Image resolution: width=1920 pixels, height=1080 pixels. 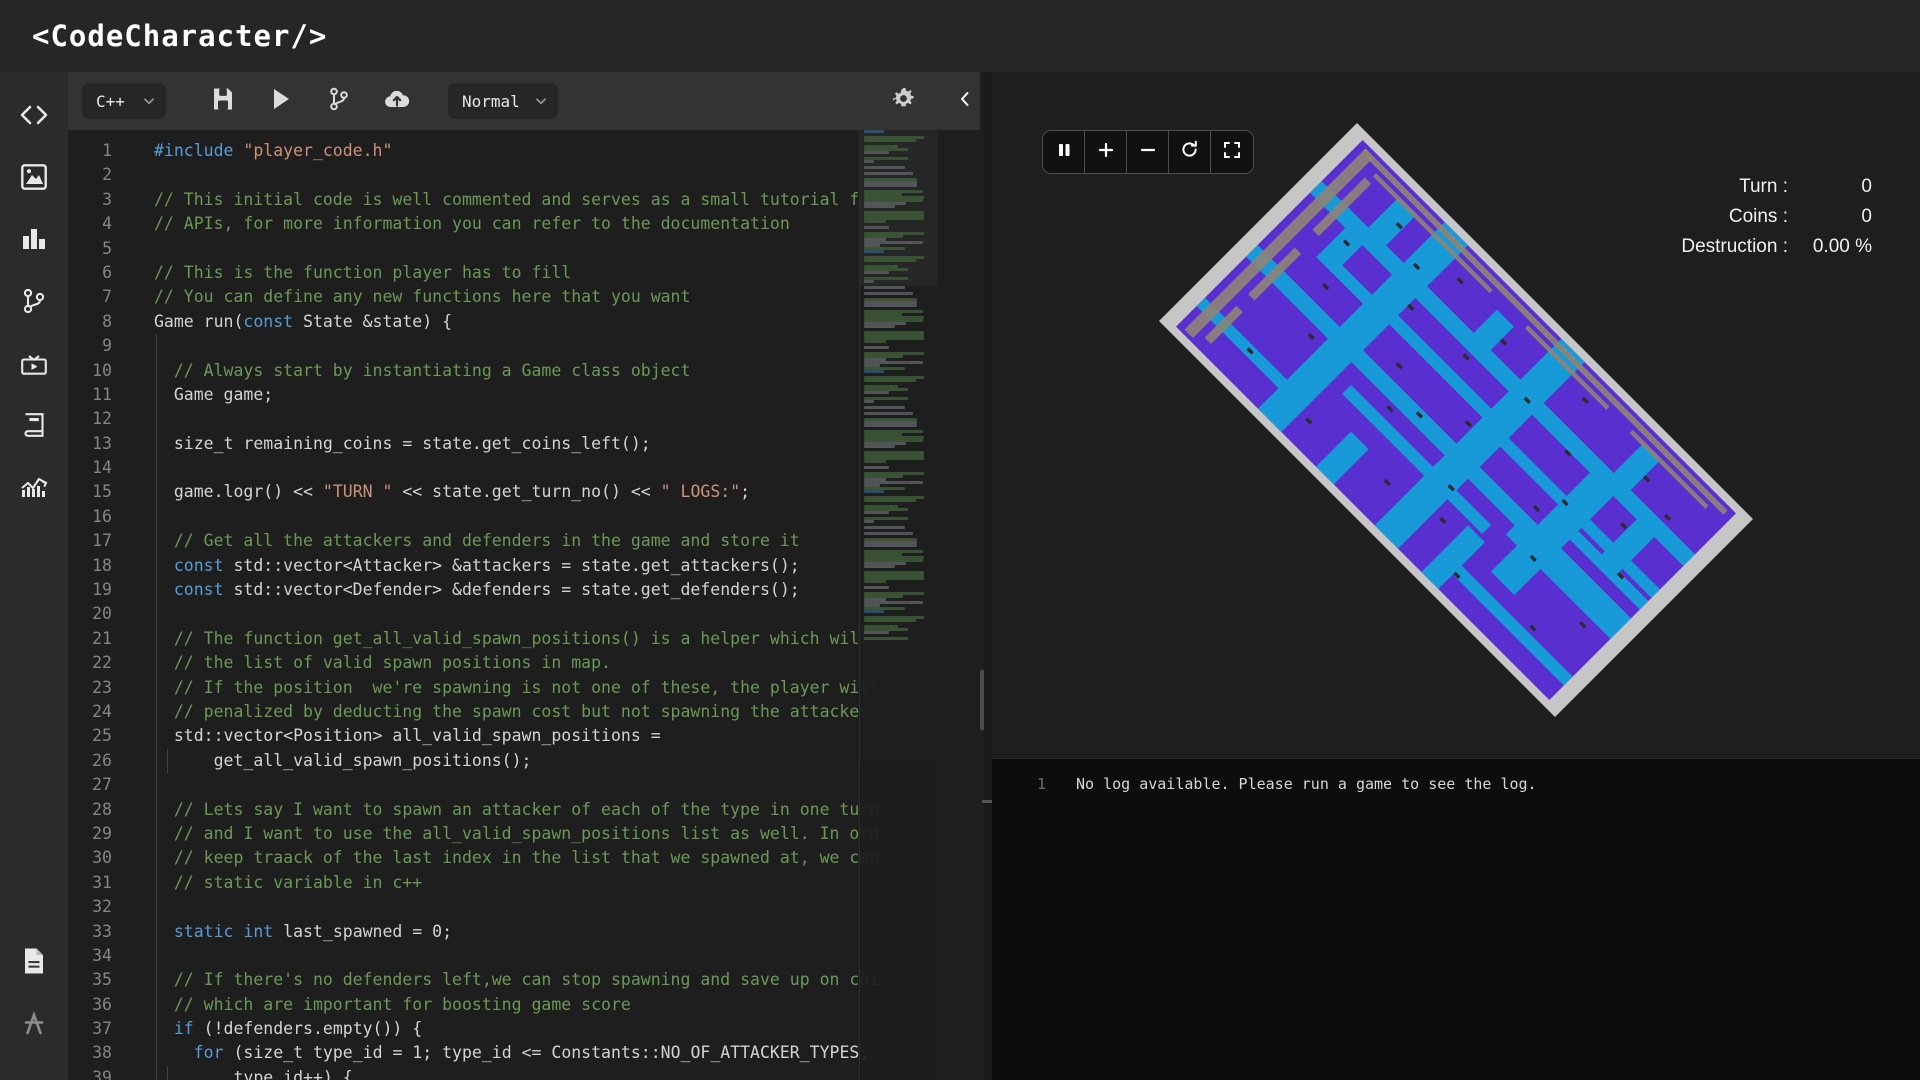 What do you see at coordinates (102, 931) in the screenshot?
I see `line-number: 33` at bounding box center [102, 931].